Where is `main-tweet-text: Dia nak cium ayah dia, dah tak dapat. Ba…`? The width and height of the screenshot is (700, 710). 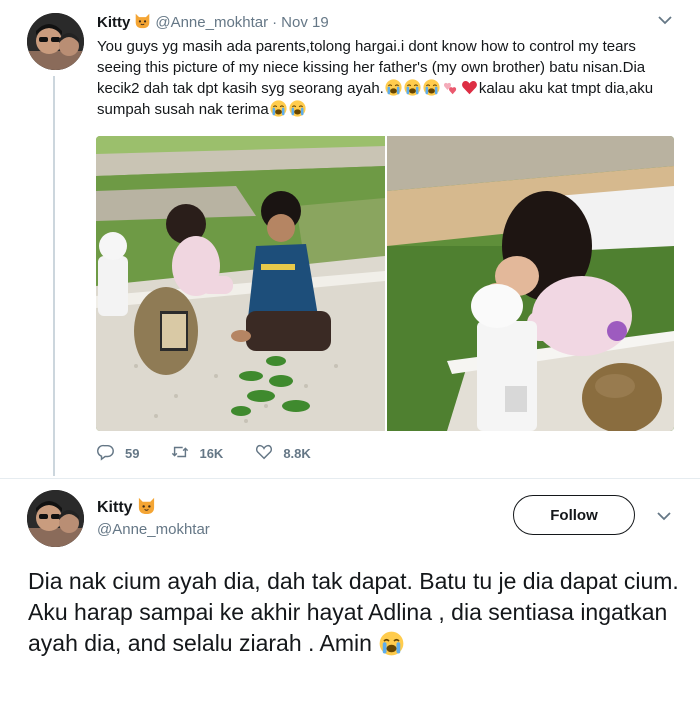
main-tweet-text: Dia nak cium ayah dia, dah tak dapat. Ba… is located at coordinates (358, 612).